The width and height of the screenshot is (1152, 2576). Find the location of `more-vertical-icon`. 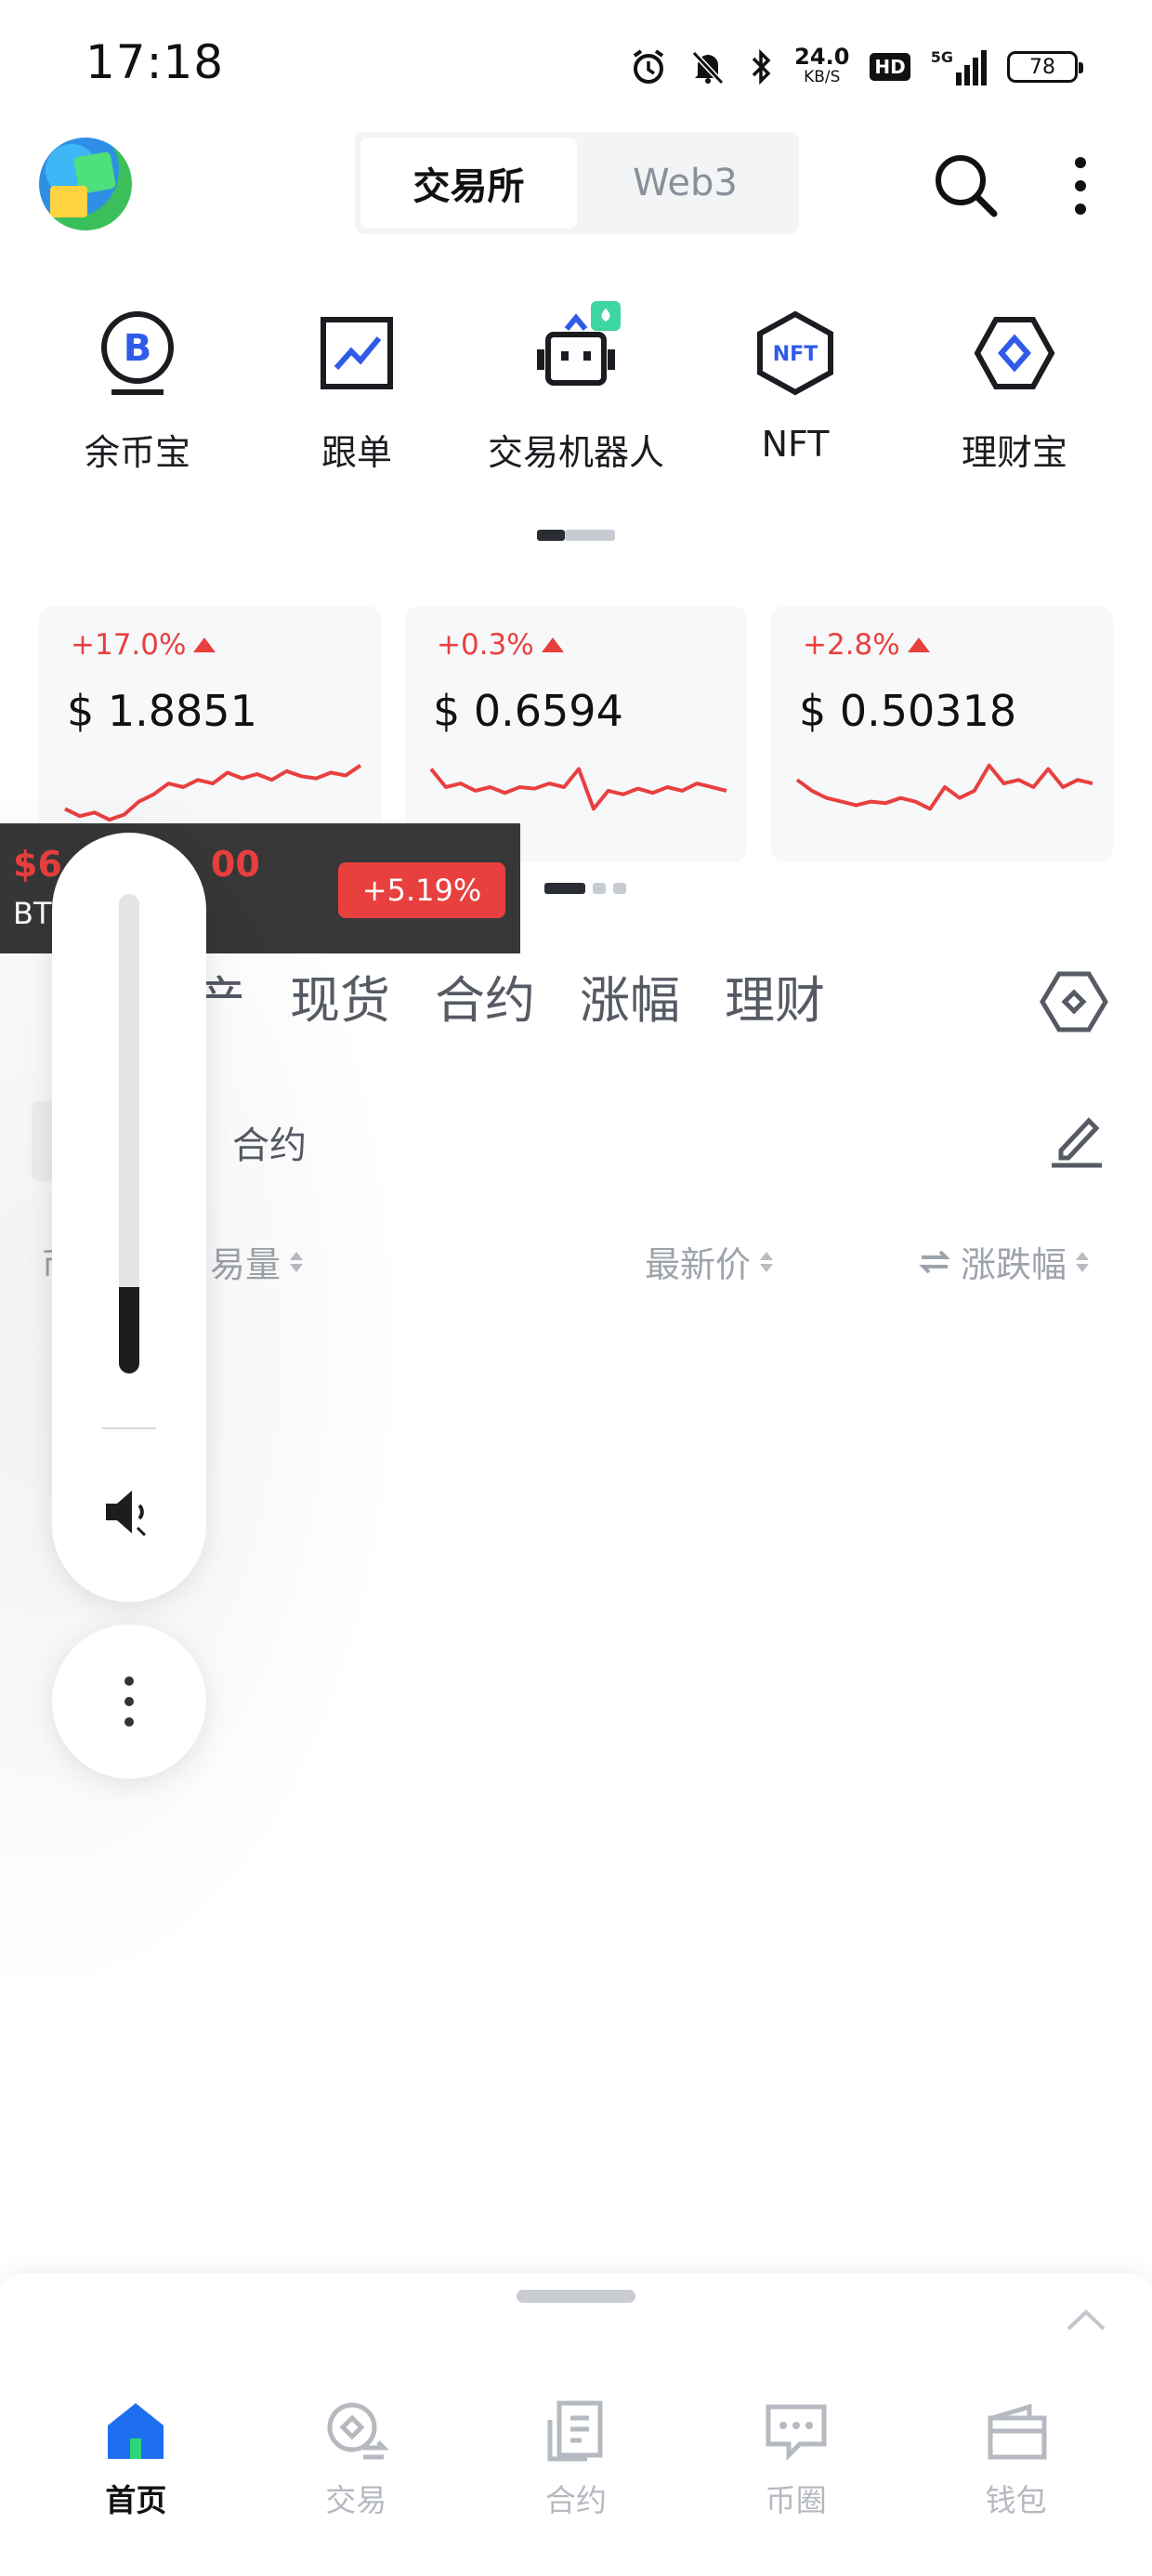

more-vertical-icon is located at coordinates (1080, 185).